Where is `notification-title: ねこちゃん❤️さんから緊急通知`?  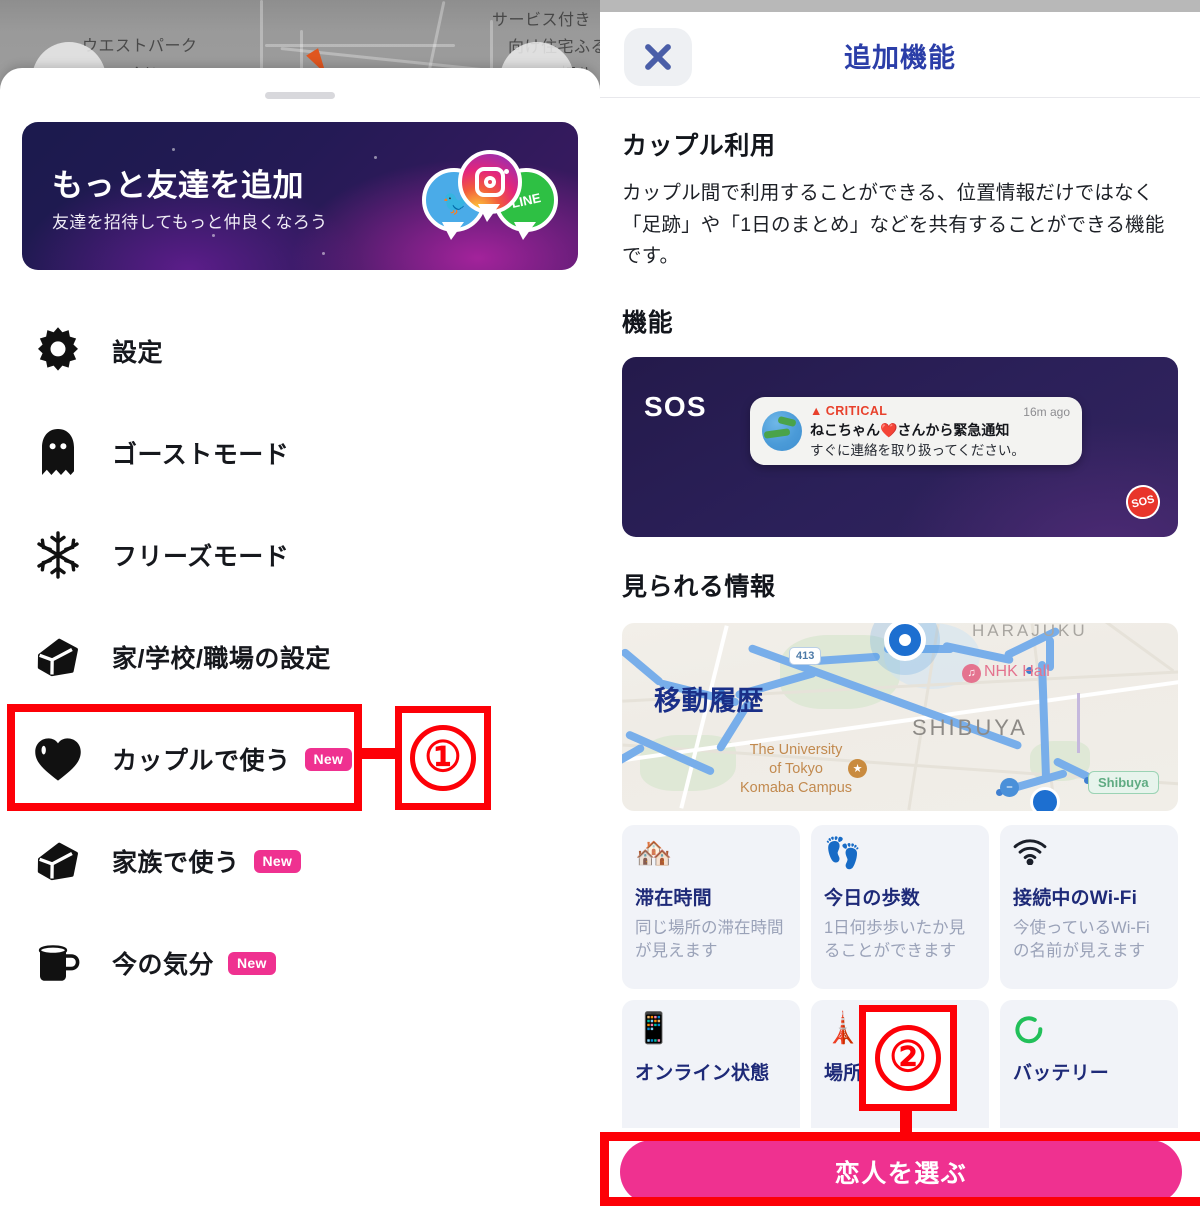 notification-title: ねこちゃん❤️さんから緊急通知 is located at coordinates (910, 429).